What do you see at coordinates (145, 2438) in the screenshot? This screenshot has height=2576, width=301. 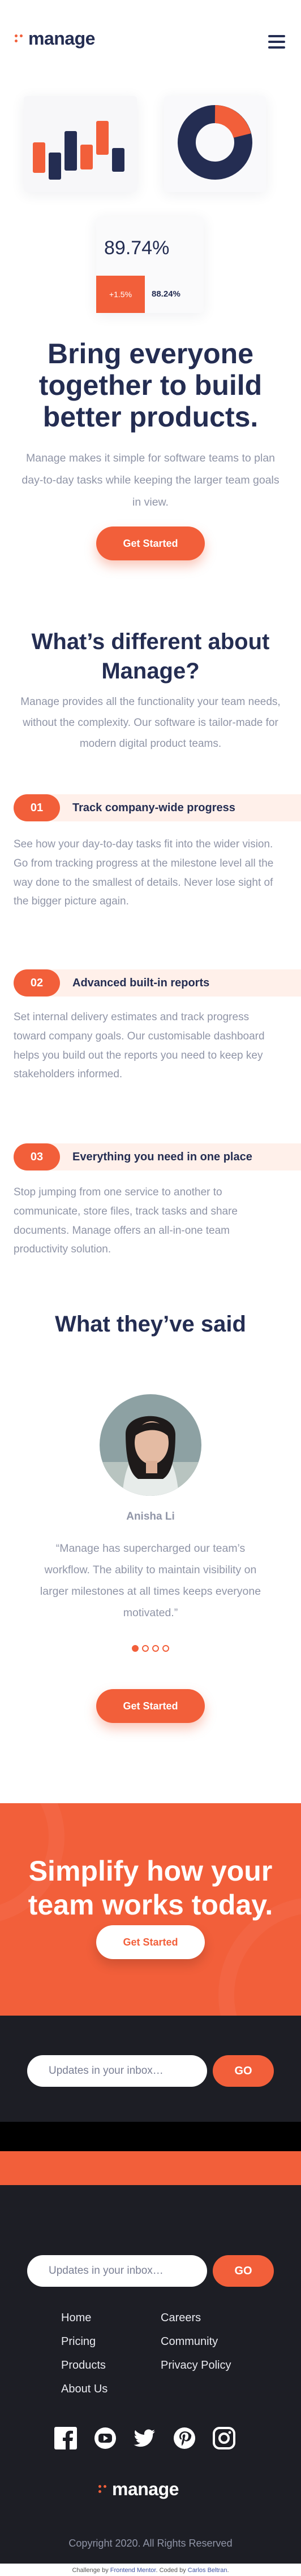 I see `twitter-icon` at bounding box center [145, 2438].